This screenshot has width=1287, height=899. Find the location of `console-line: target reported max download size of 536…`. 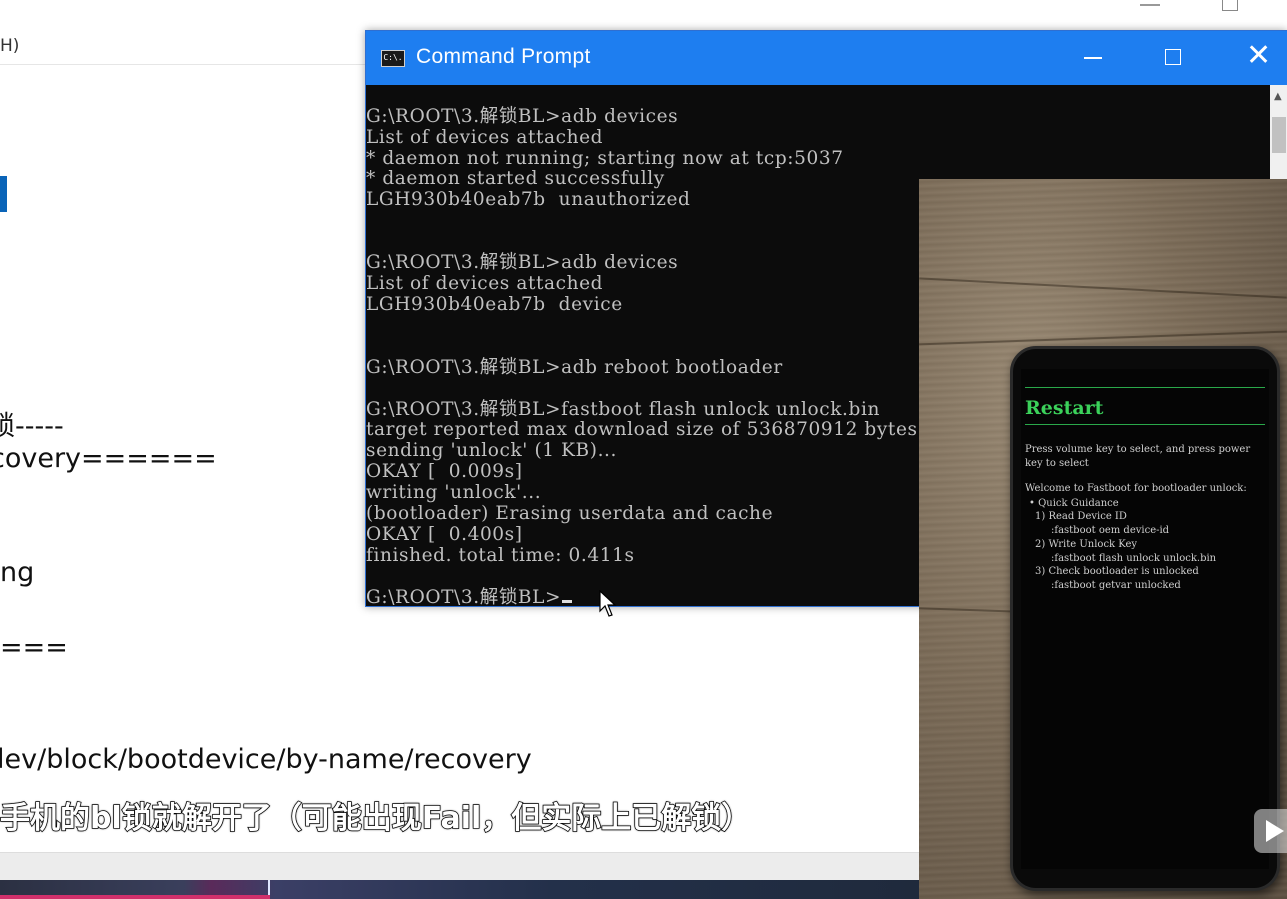

console-line: target reported max download size of 536… is located at coordinates (642, 429).